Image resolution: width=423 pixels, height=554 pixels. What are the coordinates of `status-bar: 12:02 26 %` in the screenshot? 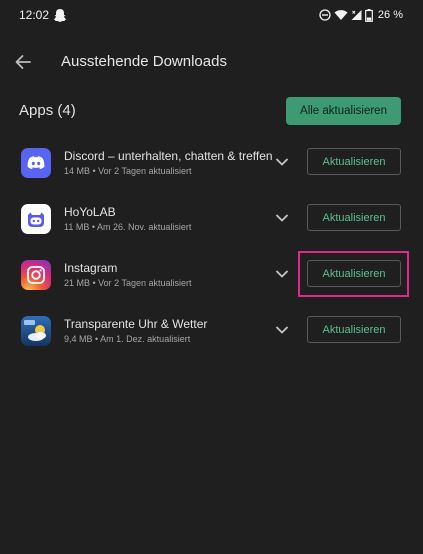 It's located at (211, 16).